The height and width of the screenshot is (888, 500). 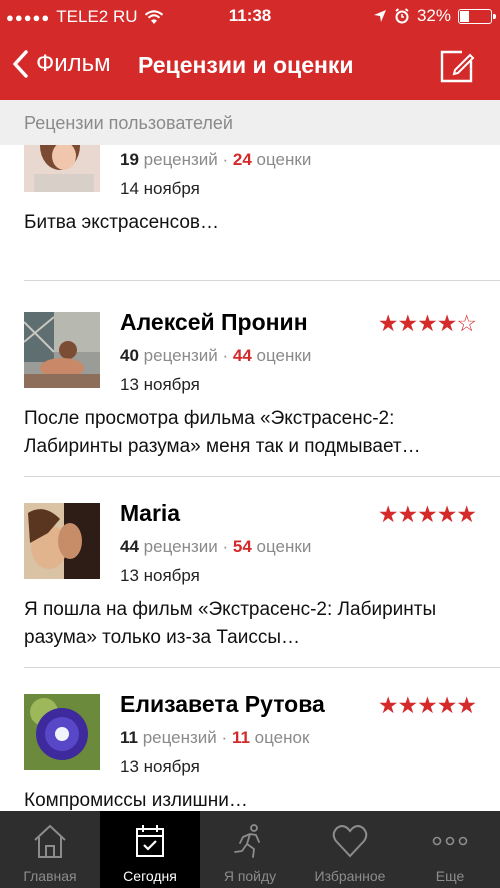 What do you see at coordinates (128, 123) in the screenshot?
I see `section-title: Рецензии пользователей` at bounding box center [128, 123].